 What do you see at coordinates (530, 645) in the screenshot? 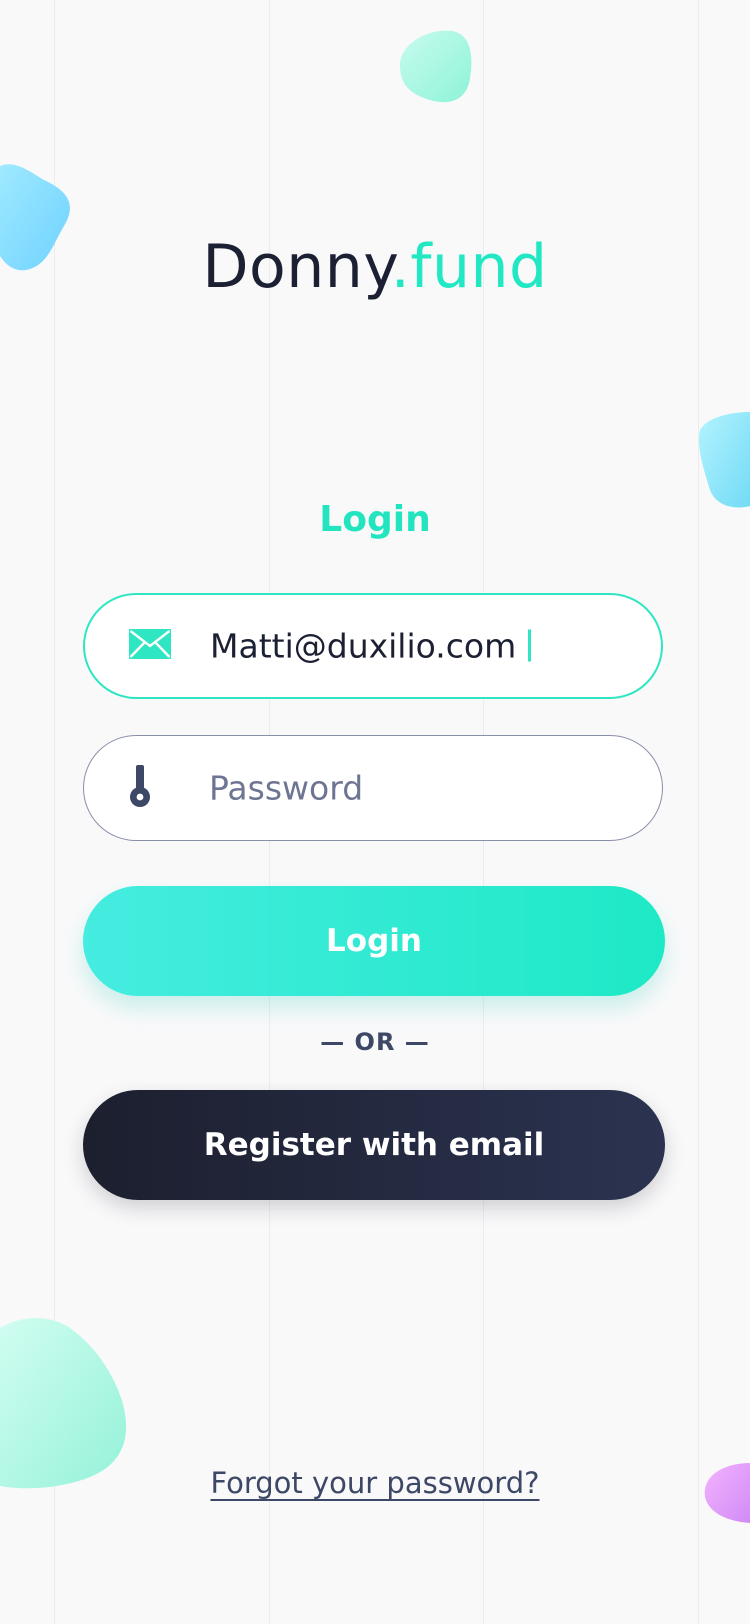
I see `text-cursor` at bounding box center [530, 645].